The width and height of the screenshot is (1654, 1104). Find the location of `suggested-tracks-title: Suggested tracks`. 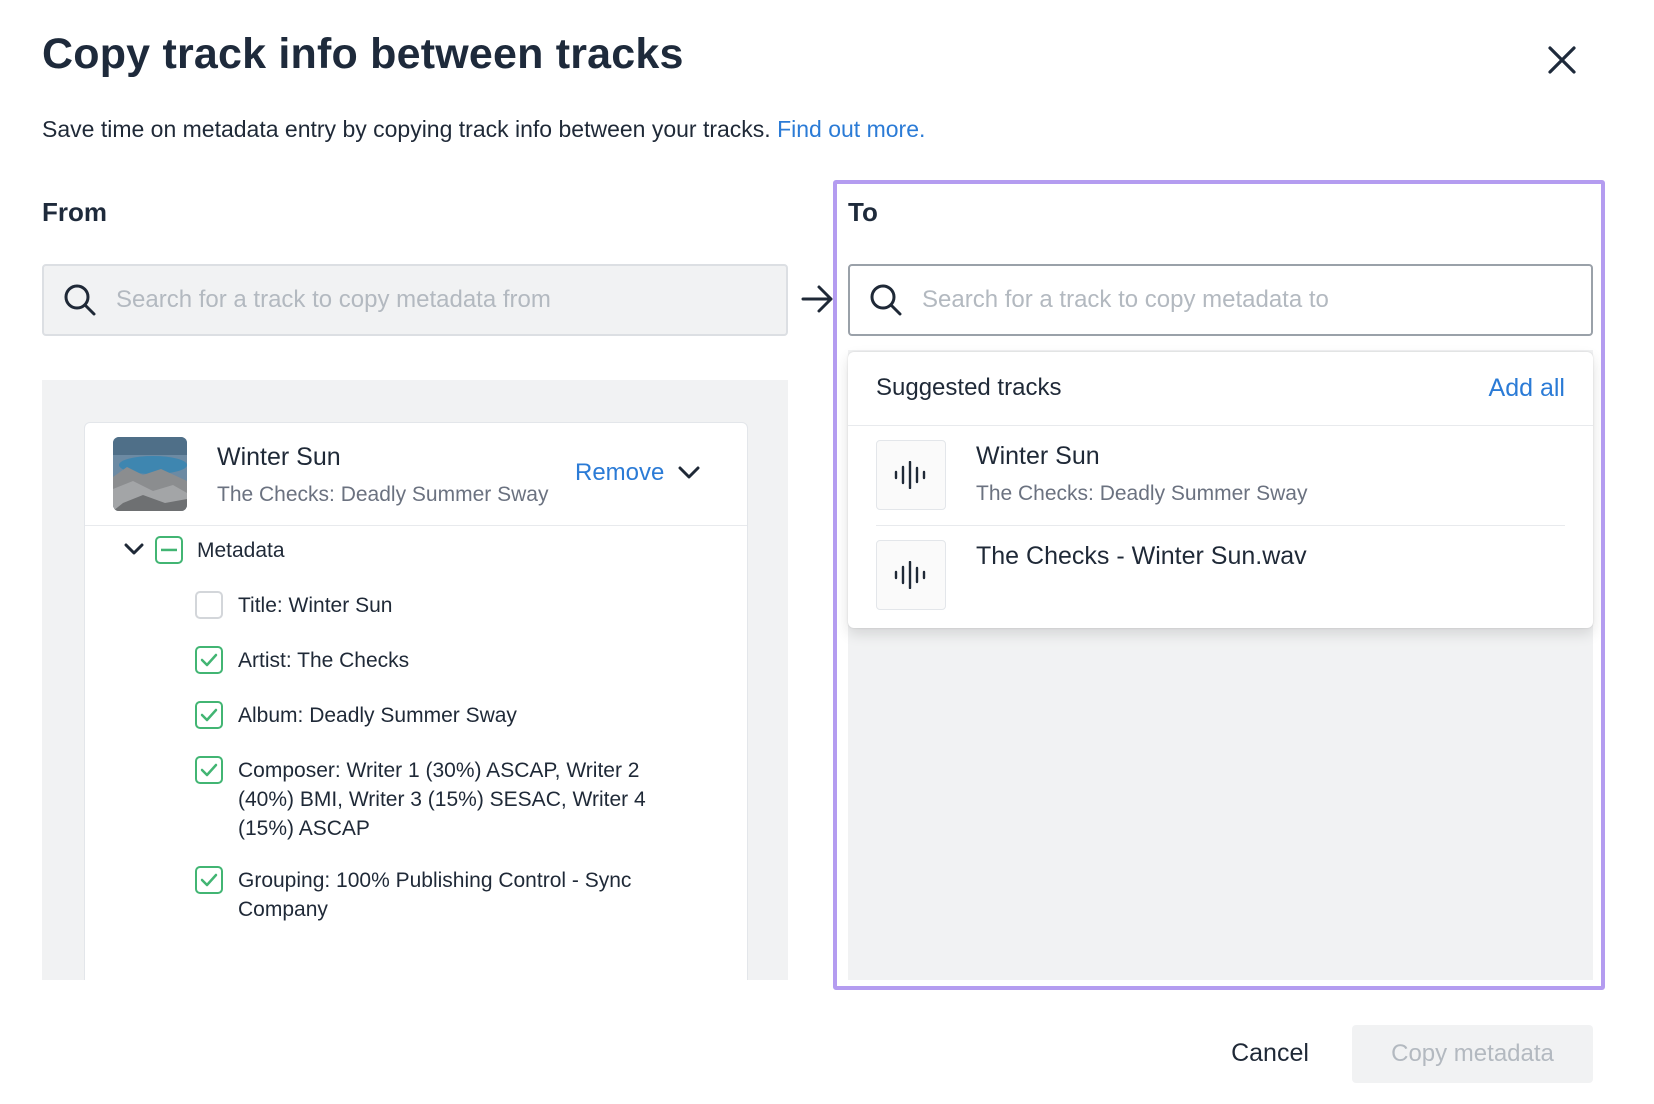

suggested-tracks-title: Suggested tracks is located at coordinates (969, 387).